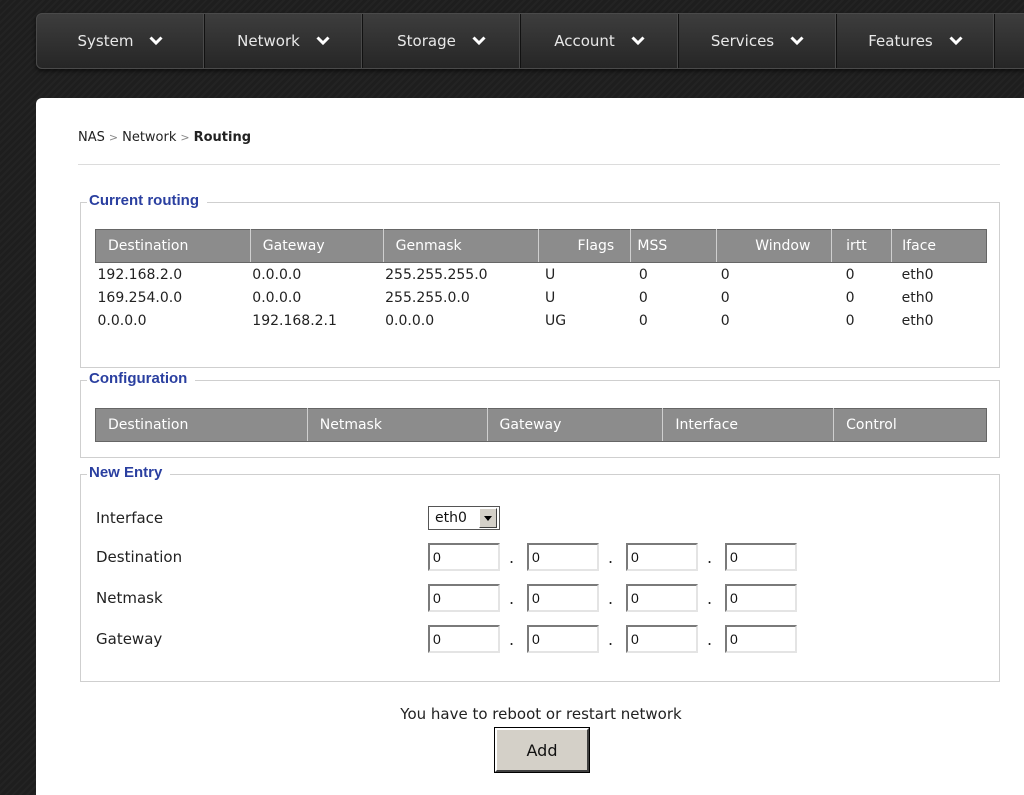  I want to click on current-routing-legend: Current routing, so click(147, 200).